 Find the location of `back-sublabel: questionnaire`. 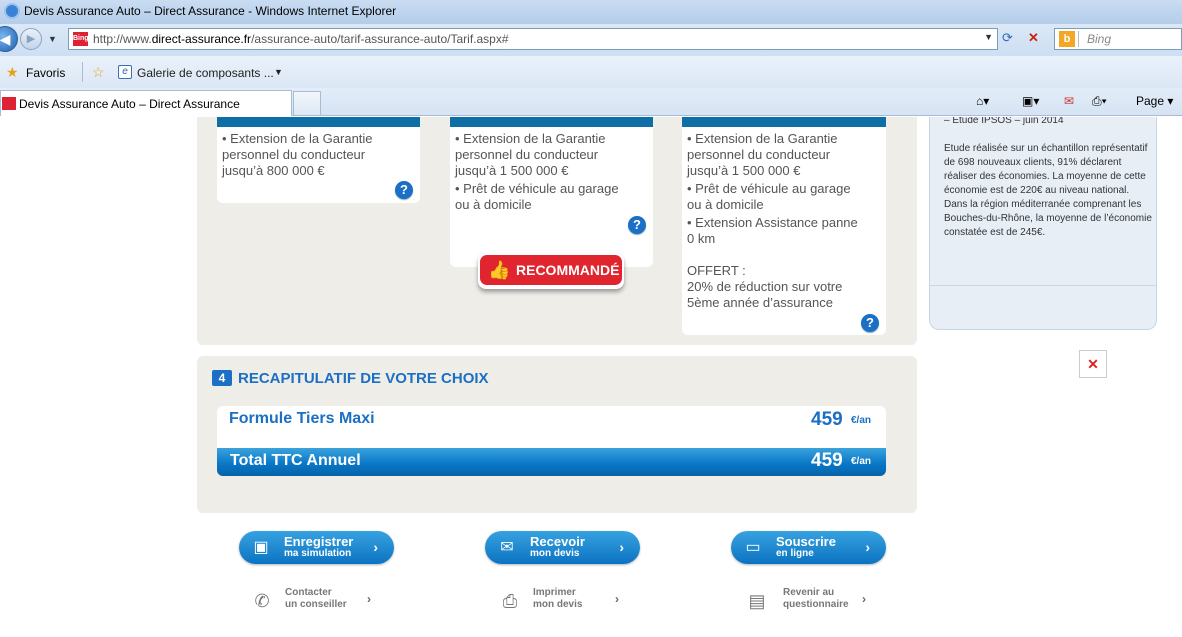

back-sublabel: questionnaire is located at coordinates (816, 604).